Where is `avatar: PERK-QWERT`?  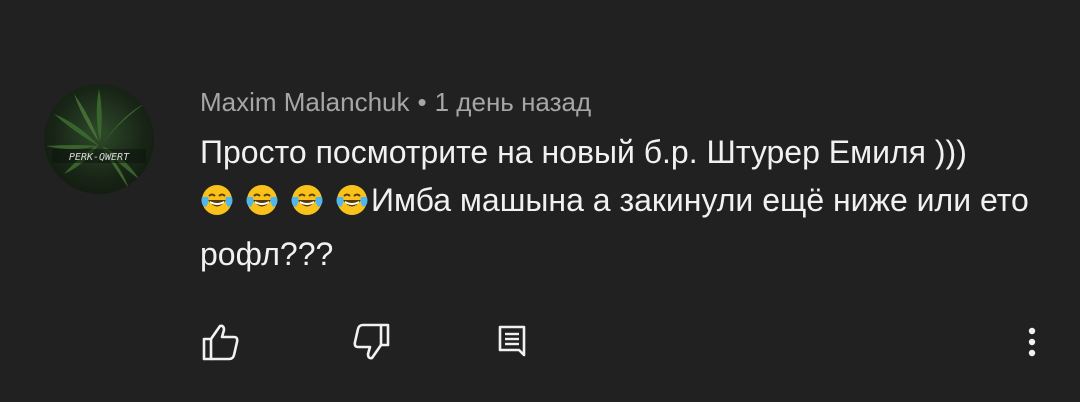
avatar: PERK-QWERT is located at coordinates (99, 139).